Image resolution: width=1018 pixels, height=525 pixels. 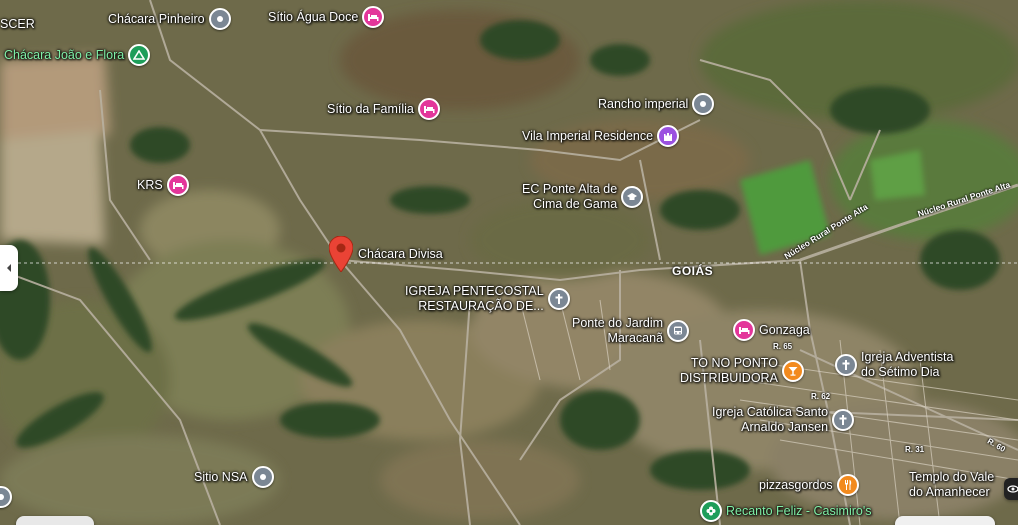 What do you see at coordinates (150, 184) in the screenshot?
I see `poi-label: KRS` at bounding box center [150, 184].